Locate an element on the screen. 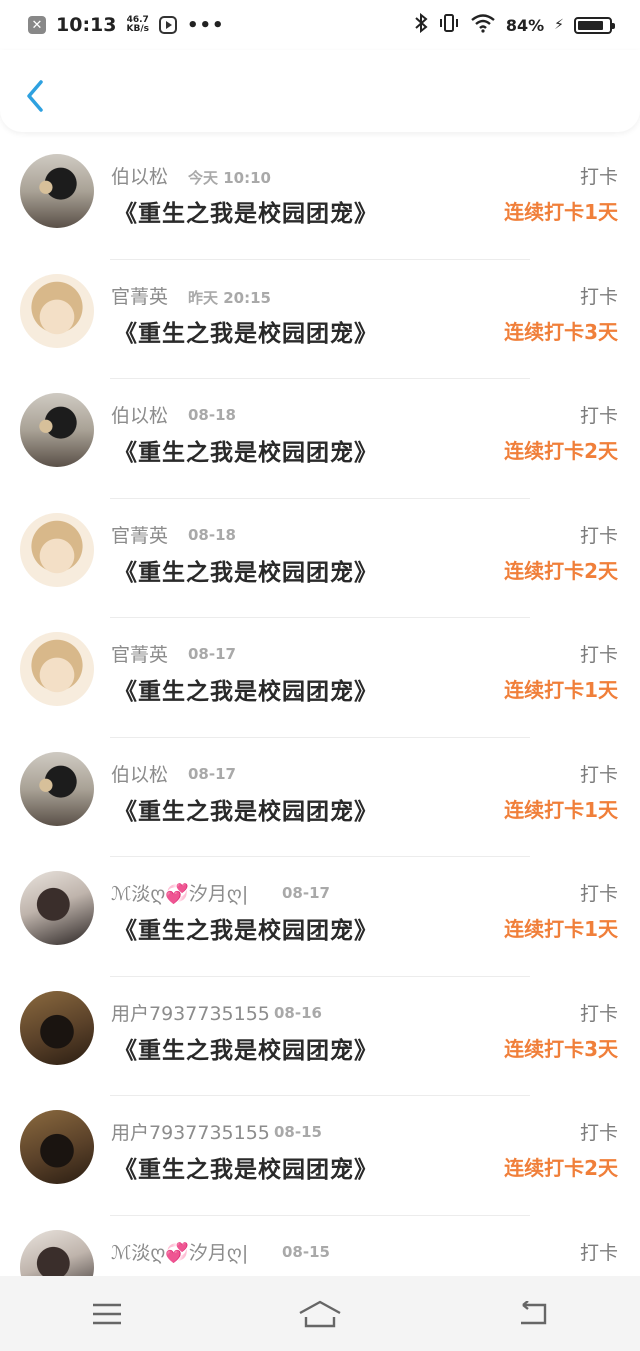 The image size is (640, 1351). chevron-left-icon is located at coordinates (35, 96).